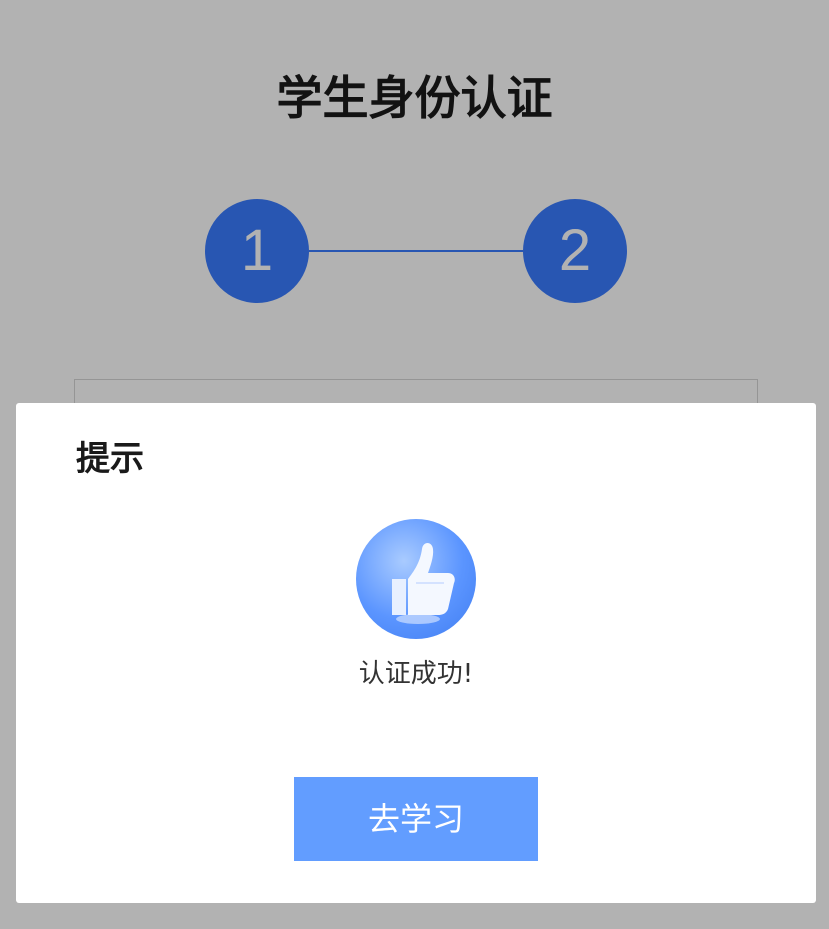  I want to click on success-message: 认证成功!, so click(416, 674).